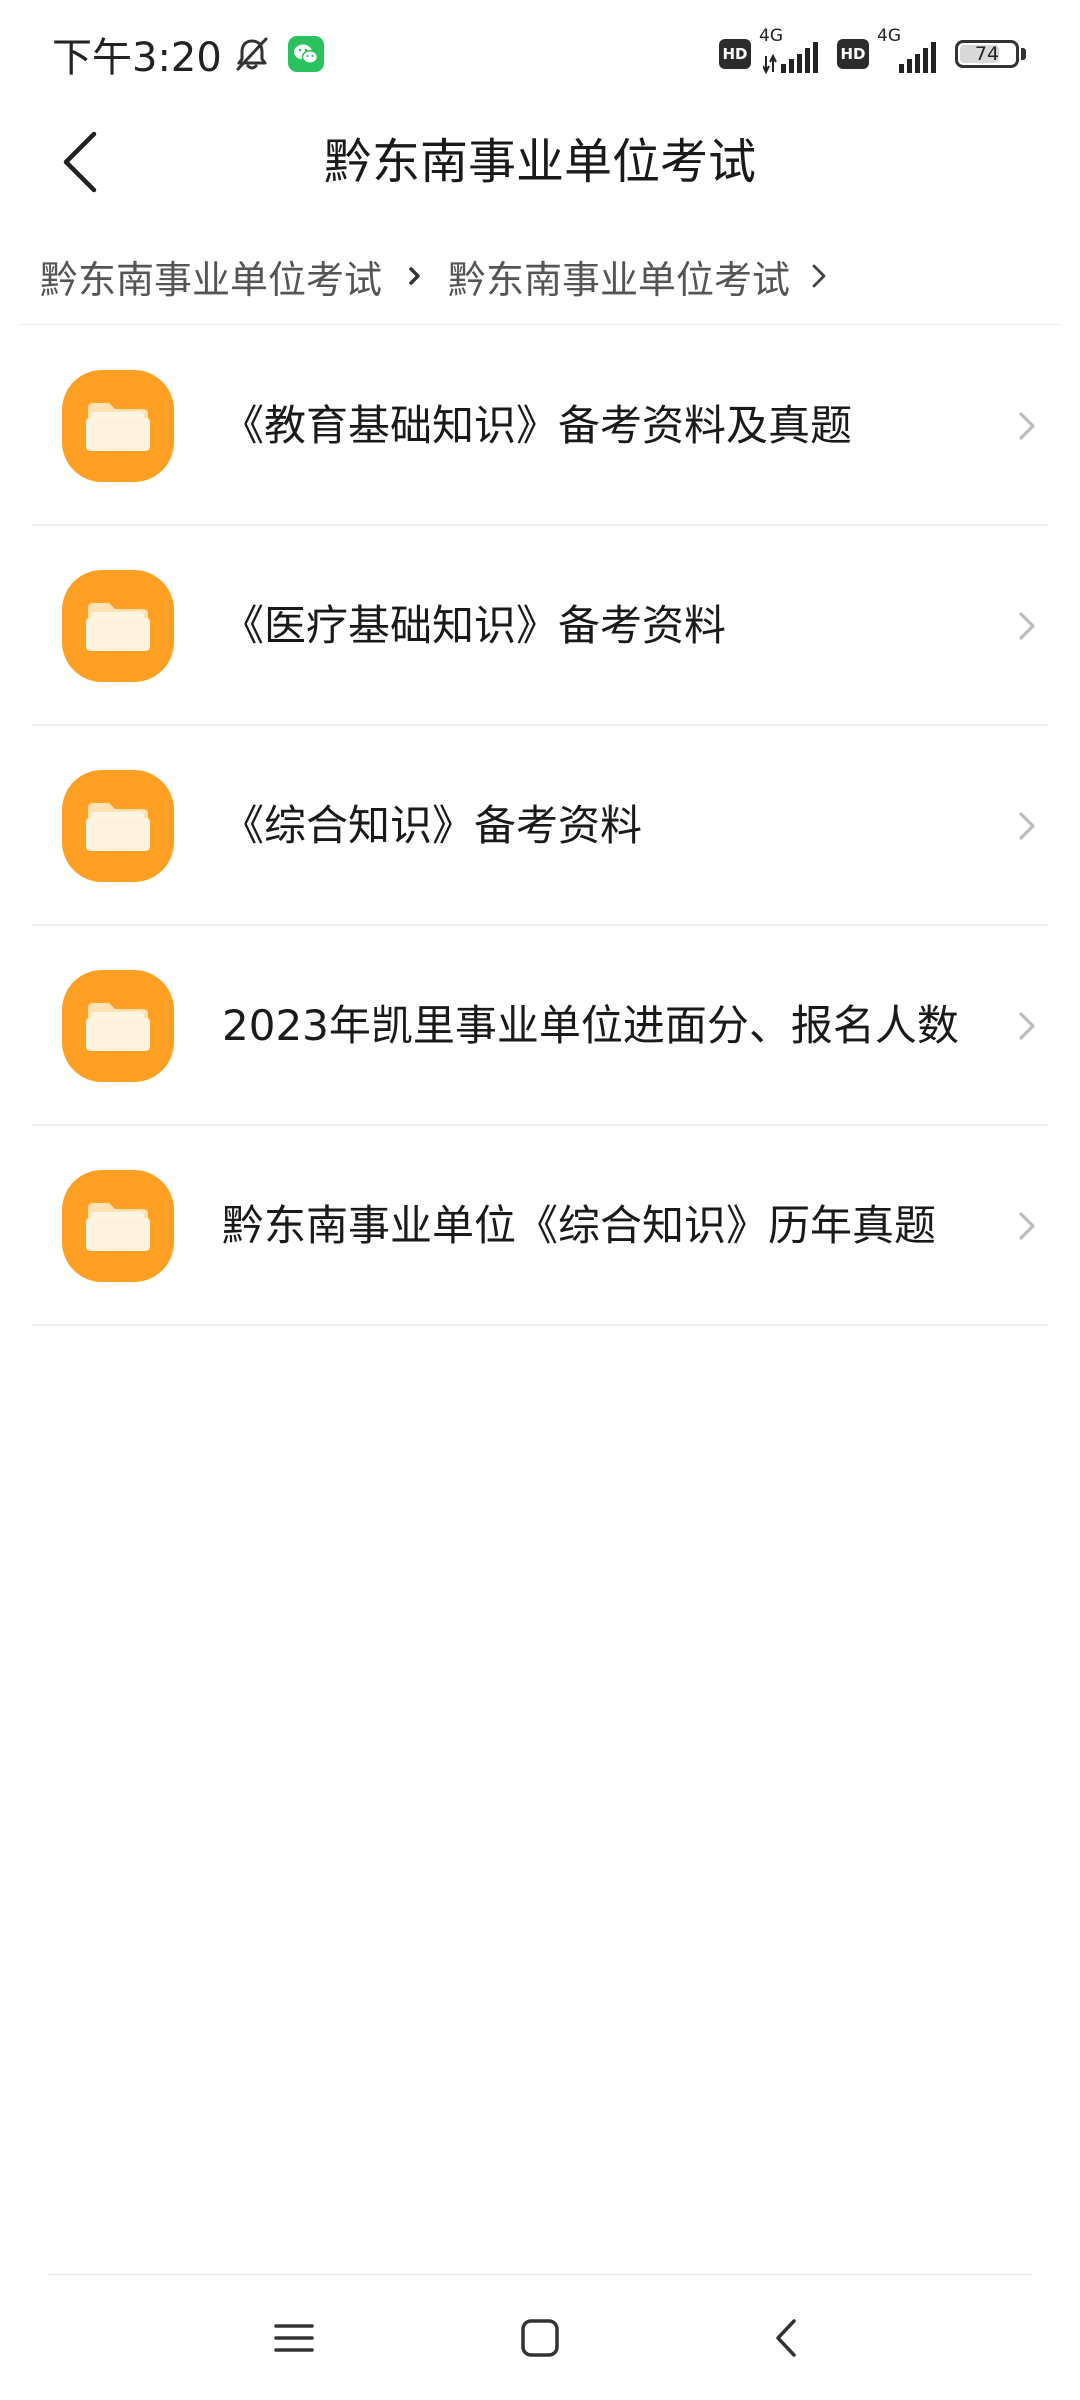 This screenshot has height=2400, width=1080. What do you see at coordinates (790, 50) in the screenshot?
I see `network-sim1: 4G` at bounding box center [790, 50].